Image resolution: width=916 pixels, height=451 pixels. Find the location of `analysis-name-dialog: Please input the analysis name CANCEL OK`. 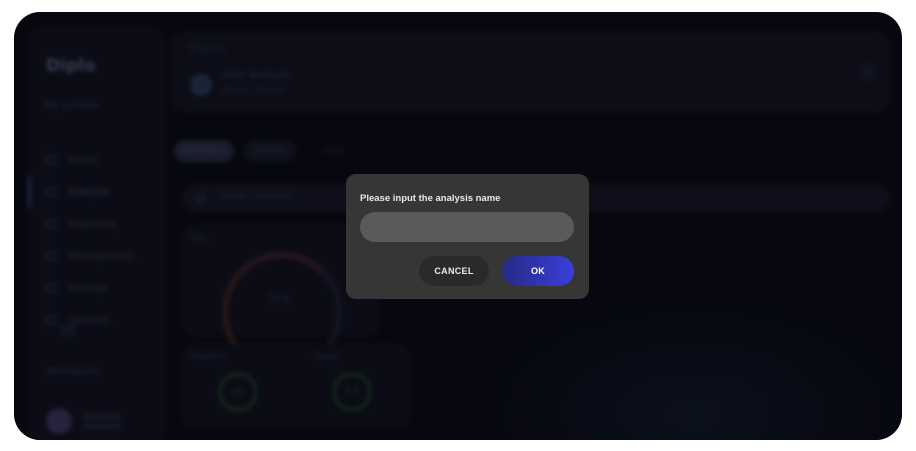

analysis-name-dialog: Please input the analysis name CANCEL OK is located at coordinates (467, 236).